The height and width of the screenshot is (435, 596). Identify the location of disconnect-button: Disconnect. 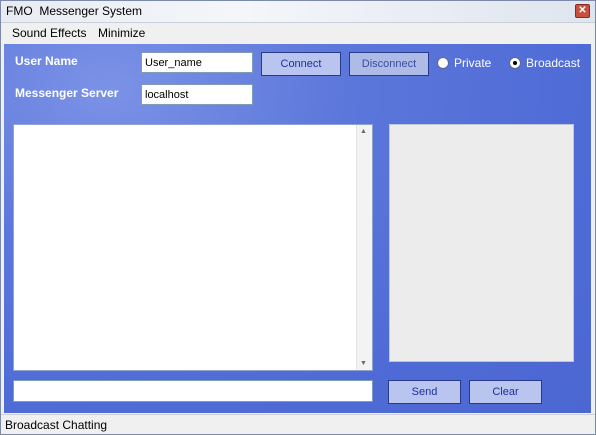
(389, 64).